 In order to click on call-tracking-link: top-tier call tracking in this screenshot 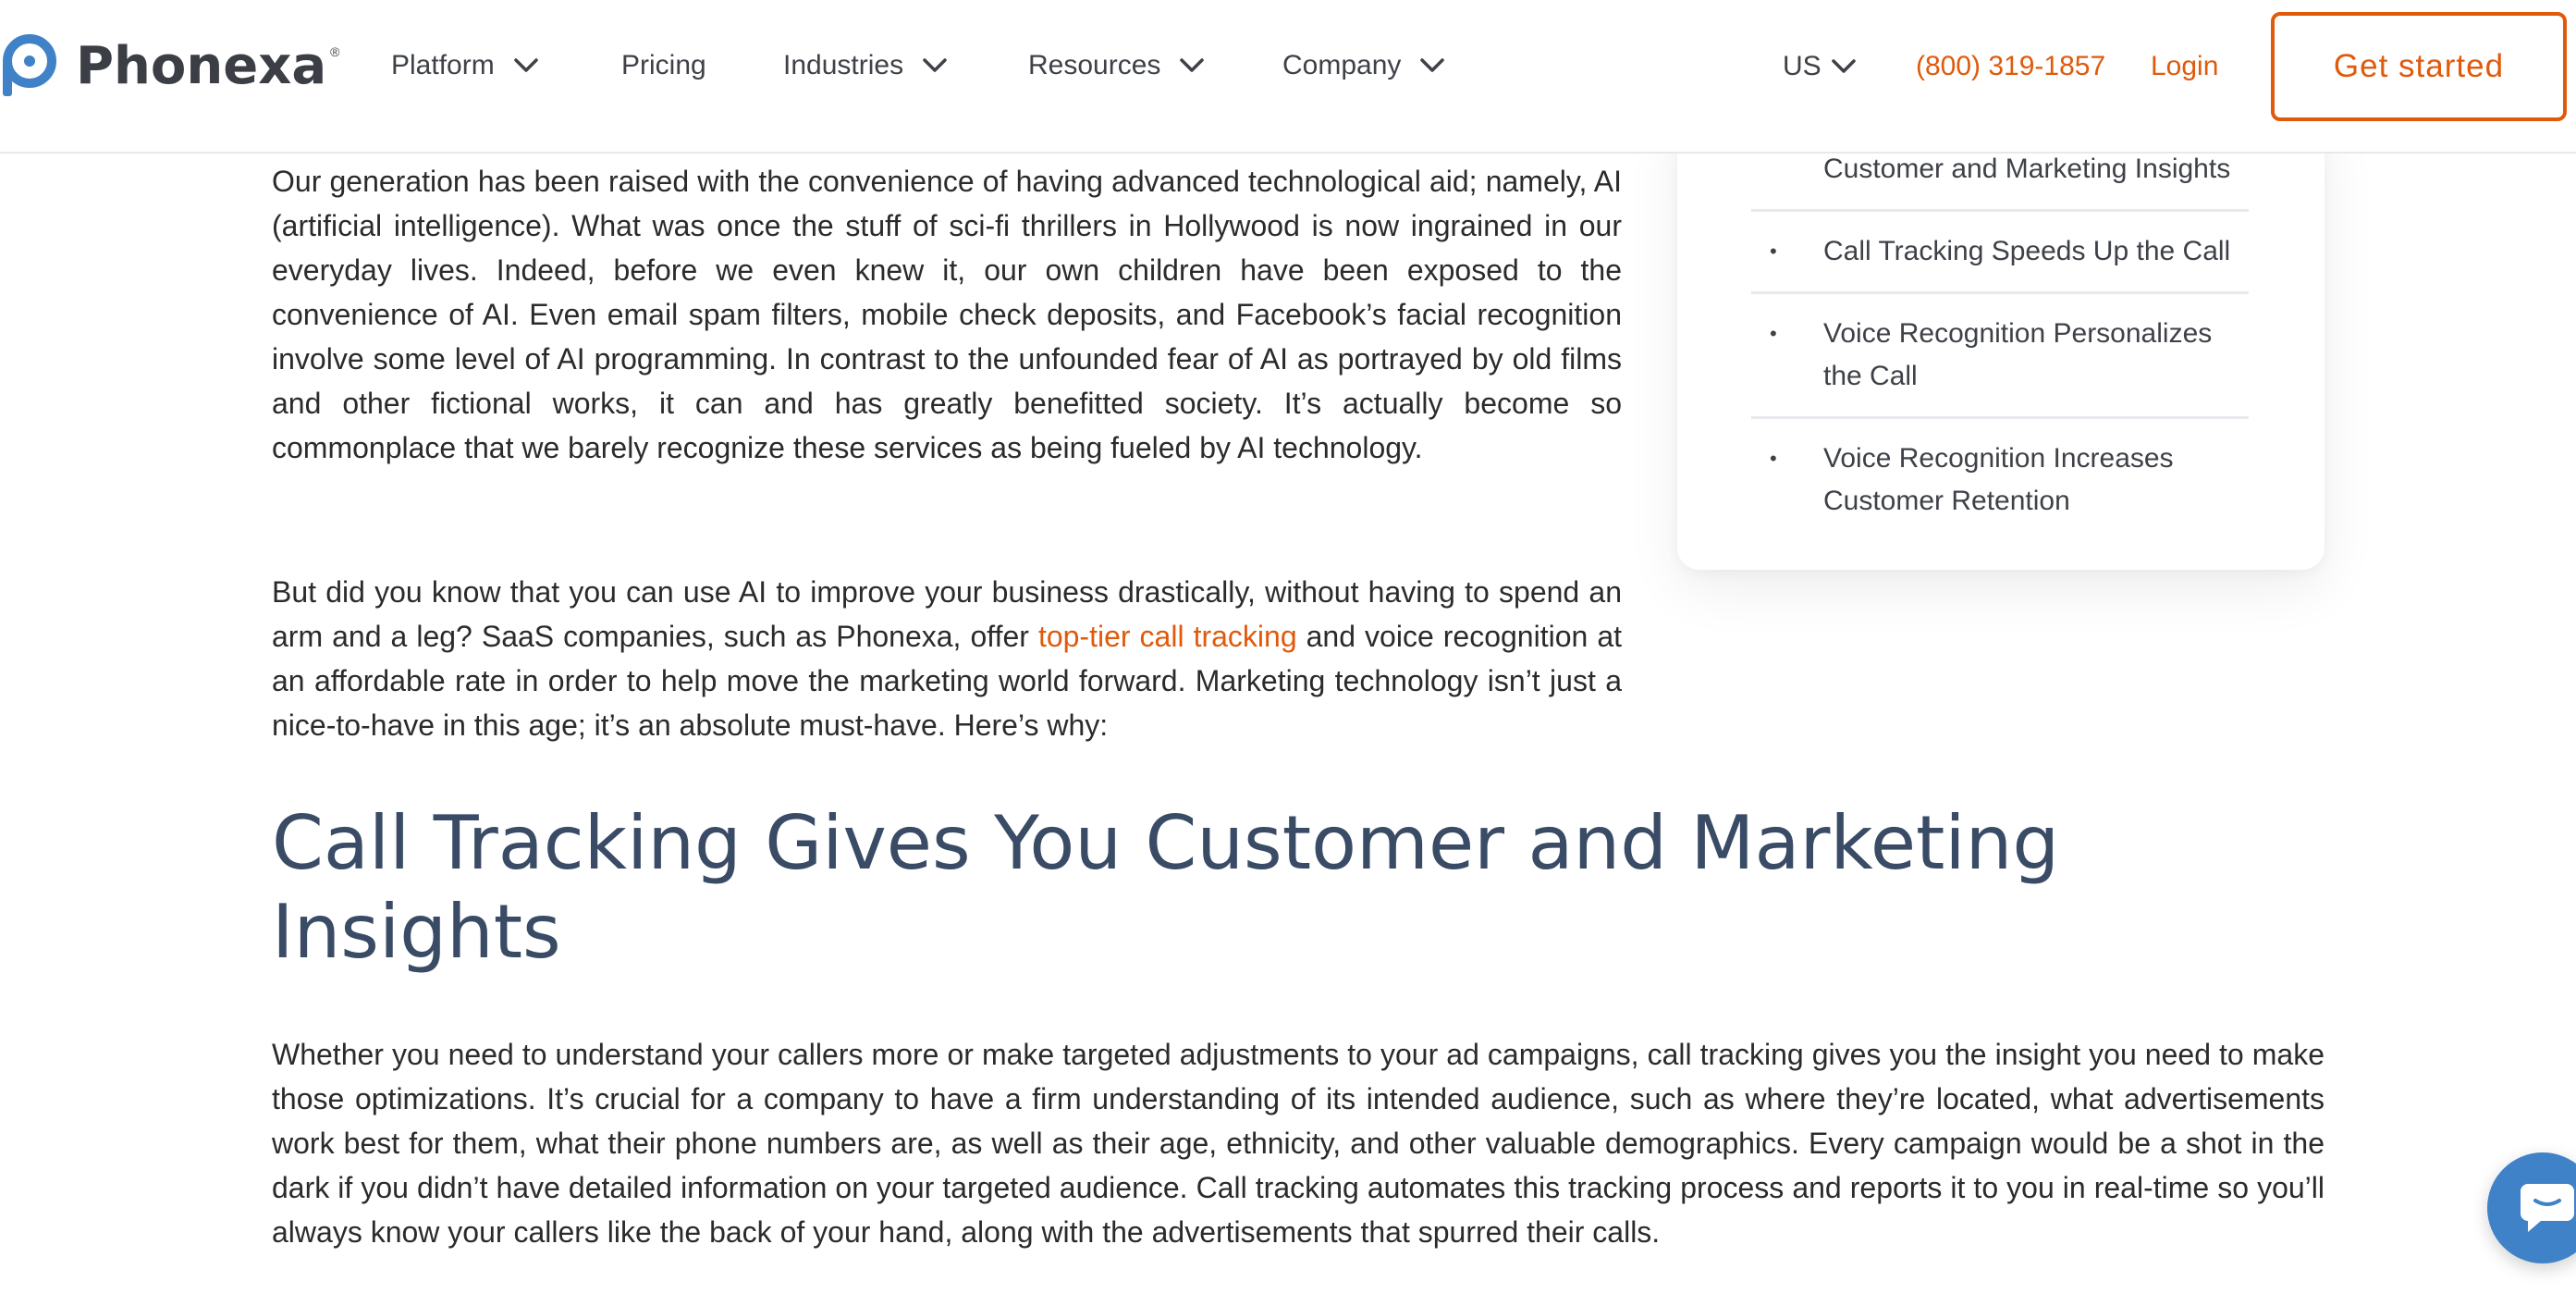, I will do `click(1168, 636)`.